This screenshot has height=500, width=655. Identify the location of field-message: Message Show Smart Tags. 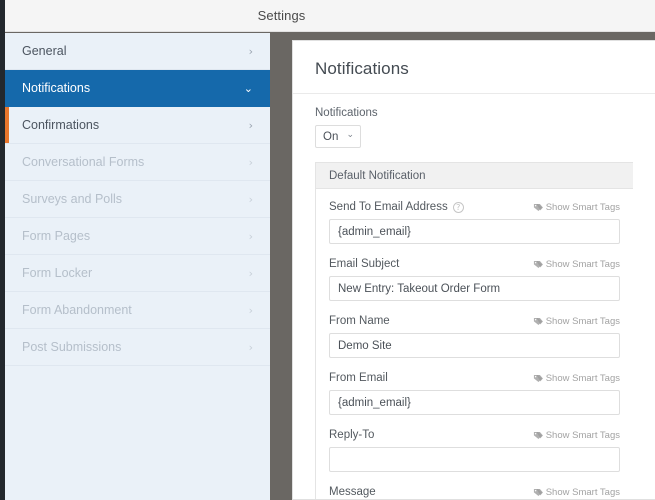
(474, 492).